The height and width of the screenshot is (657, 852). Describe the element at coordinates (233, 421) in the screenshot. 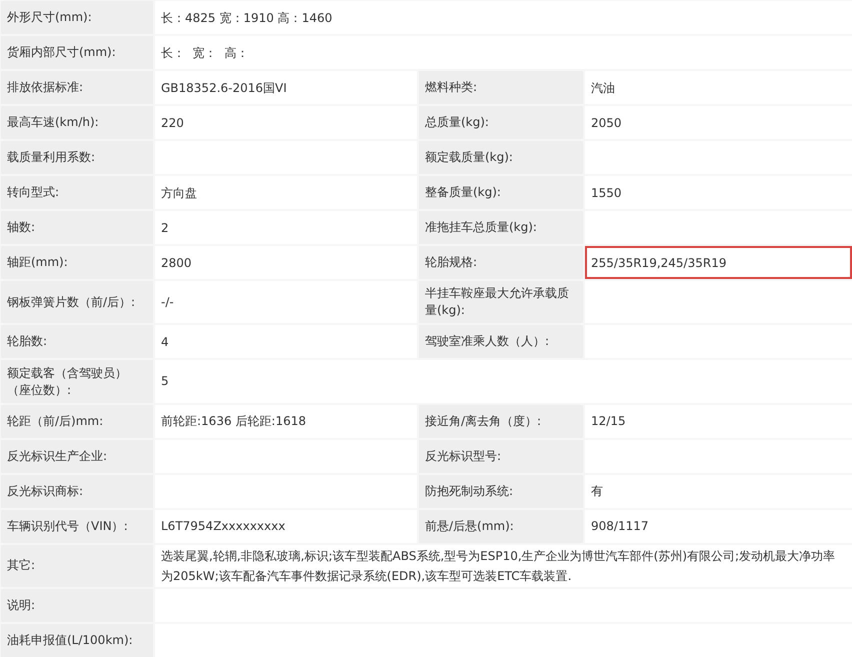

I see `value-text: 前轮距:1636 后轮距:1618` at that location.